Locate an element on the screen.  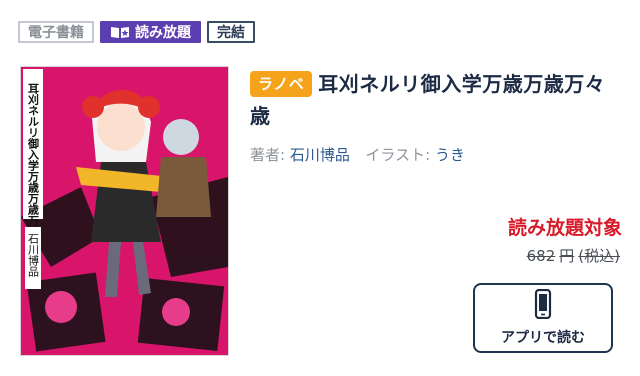
illustrator-link: うき is located at coordinates (450, 155).